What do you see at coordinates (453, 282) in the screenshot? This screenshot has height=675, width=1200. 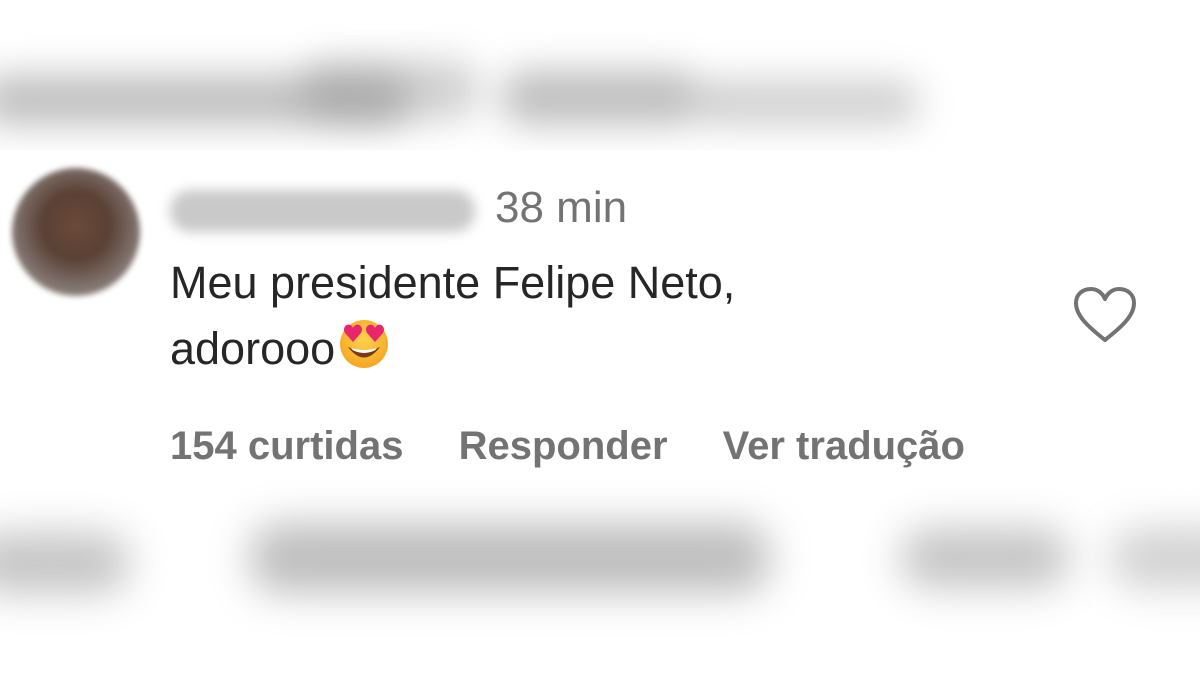 I see `comment-text-line-1: Meu presidente Felipe Neto,` at bounding box center [453, 282].